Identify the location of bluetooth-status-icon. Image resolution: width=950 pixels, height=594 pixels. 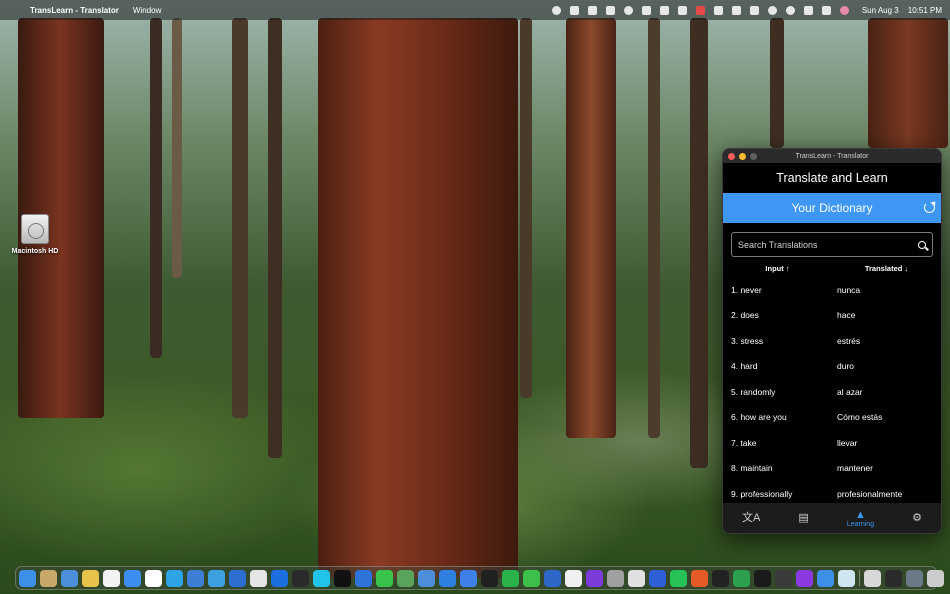
(754, 10).